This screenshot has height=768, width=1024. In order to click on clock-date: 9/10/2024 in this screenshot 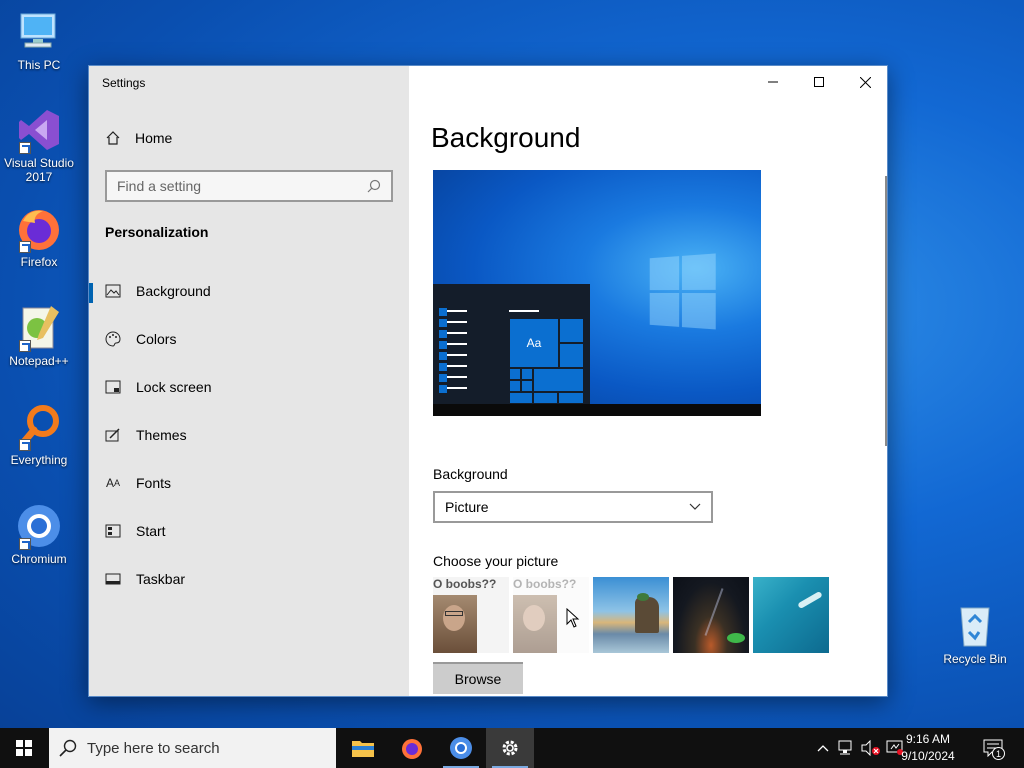, I will do `click(928, 756)`.